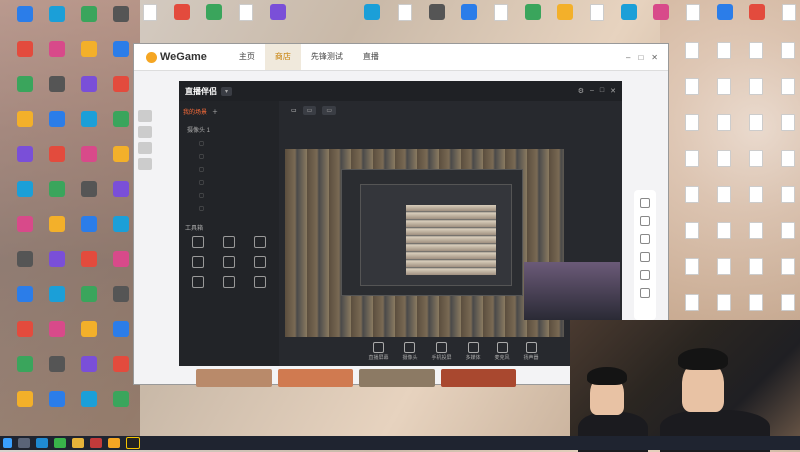 The width and height of the screenshot is (800, 452). Describe the element at coordinates (215, 111) in the screenshot. I see `add-scene-icon: ＋` at that location.